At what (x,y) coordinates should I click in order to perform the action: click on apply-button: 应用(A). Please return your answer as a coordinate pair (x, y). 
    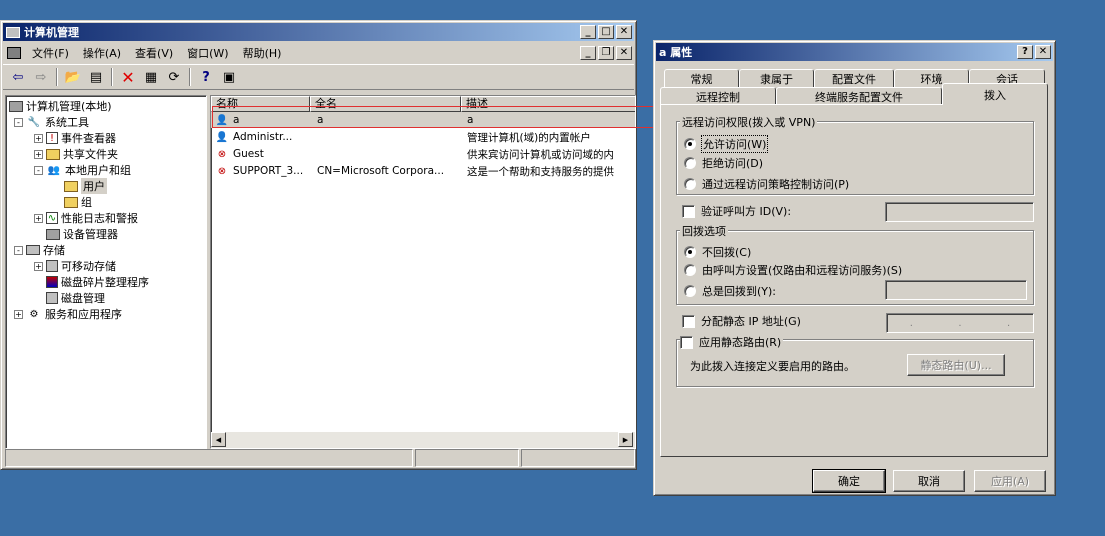
    Looking at the image, I should click on (1010, 481).